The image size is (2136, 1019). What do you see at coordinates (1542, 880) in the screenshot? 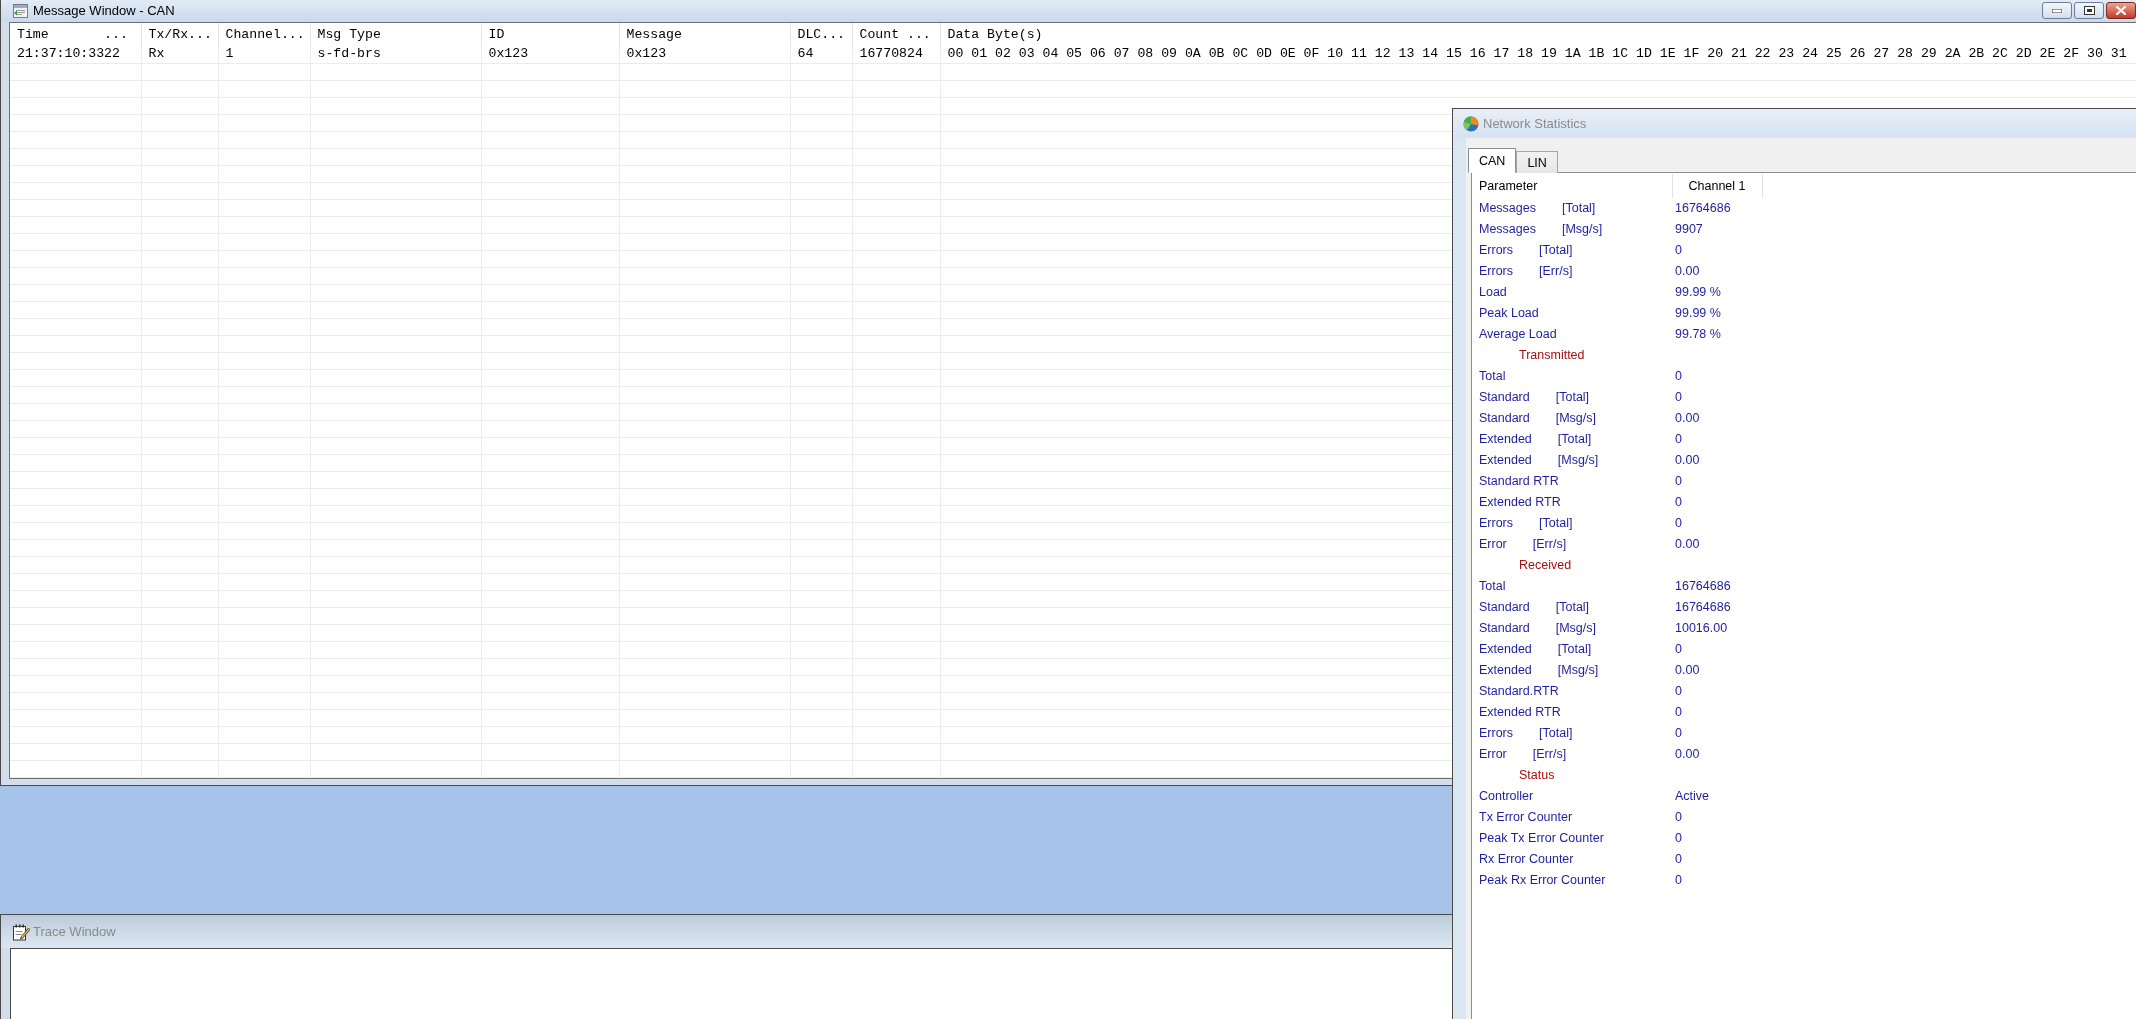
I see `parameter-label: Peak Rx Error Counter` at bounding box center [1542, 880].